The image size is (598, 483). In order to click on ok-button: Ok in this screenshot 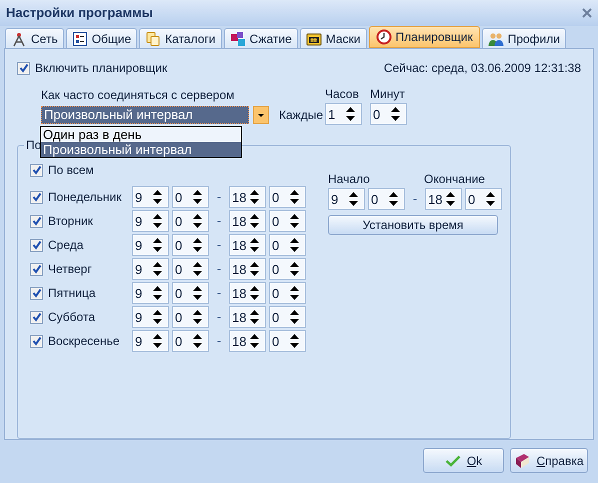, I will do `click(463, 460)`.